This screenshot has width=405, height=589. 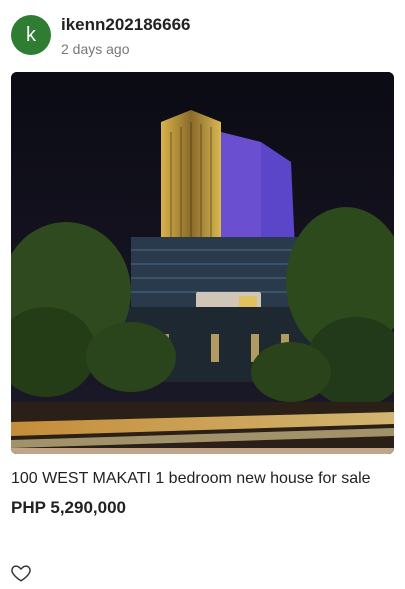 What do you see at coordinates (31, 35) in the screenshot?
I see `avatar: k` at bounding box center [31, 35].